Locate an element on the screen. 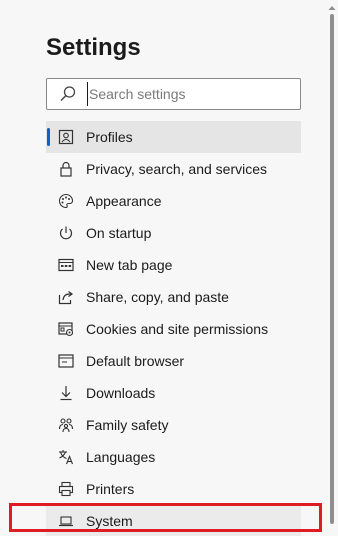  nav-item-label: Default browser is located at coordinates (135, 361).